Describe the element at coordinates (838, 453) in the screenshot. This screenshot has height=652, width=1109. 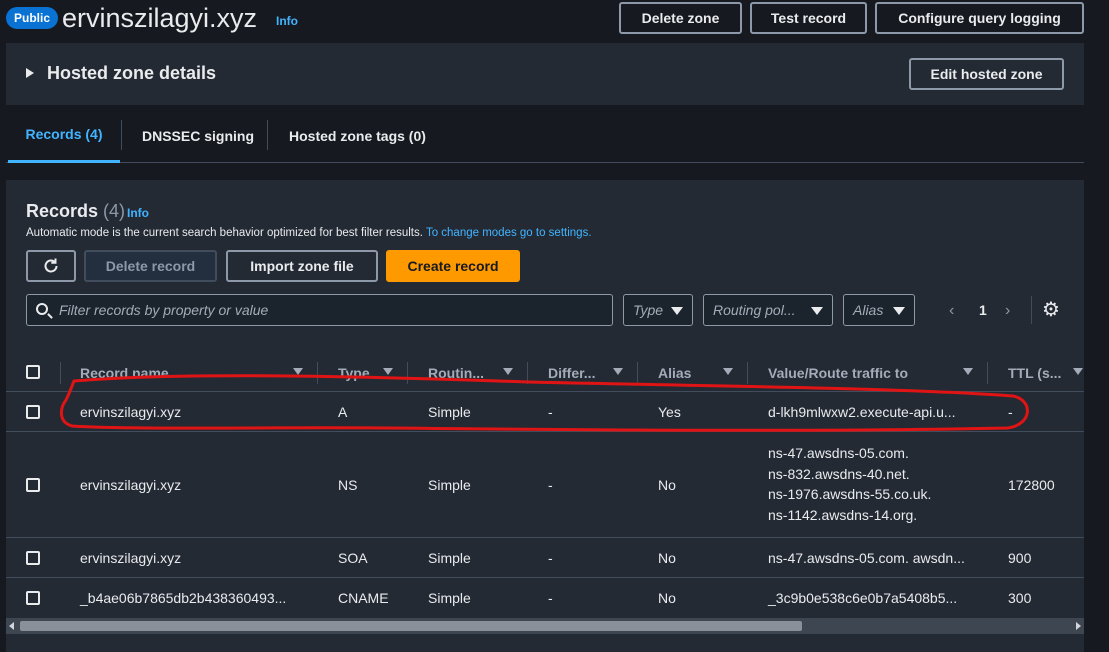
I see `value-line: ns-47.awsdns-05.com.` at that location.